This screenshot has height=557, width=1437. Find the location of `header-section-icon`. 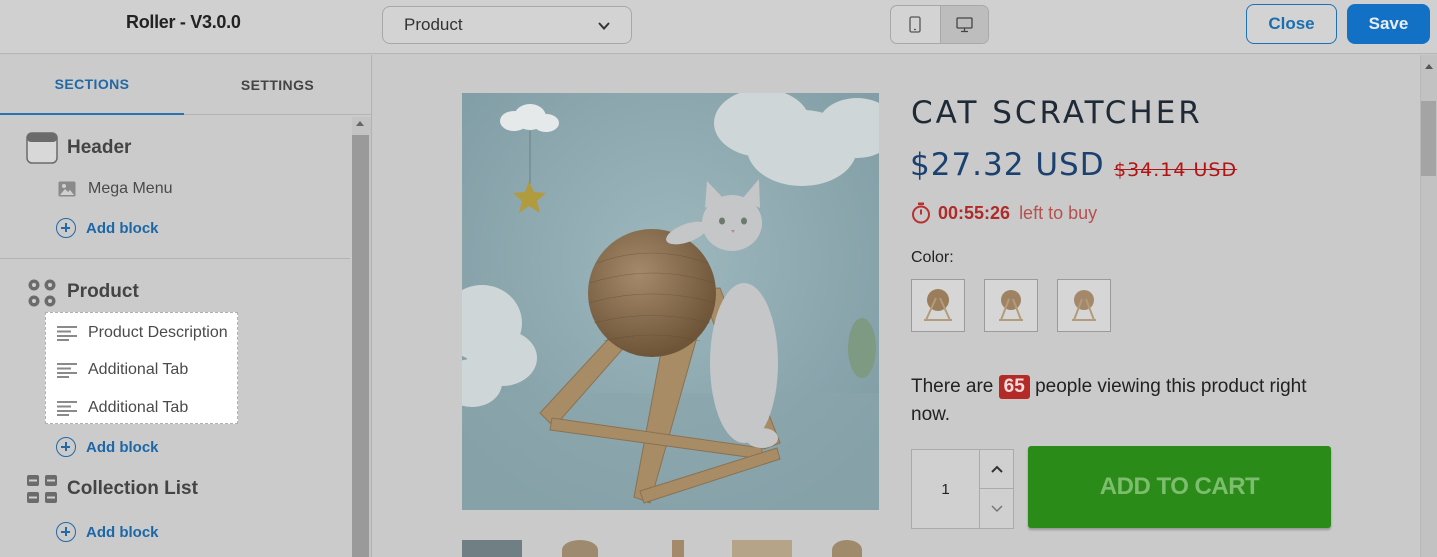

header-section-icon is located at coordinates (42, 148).